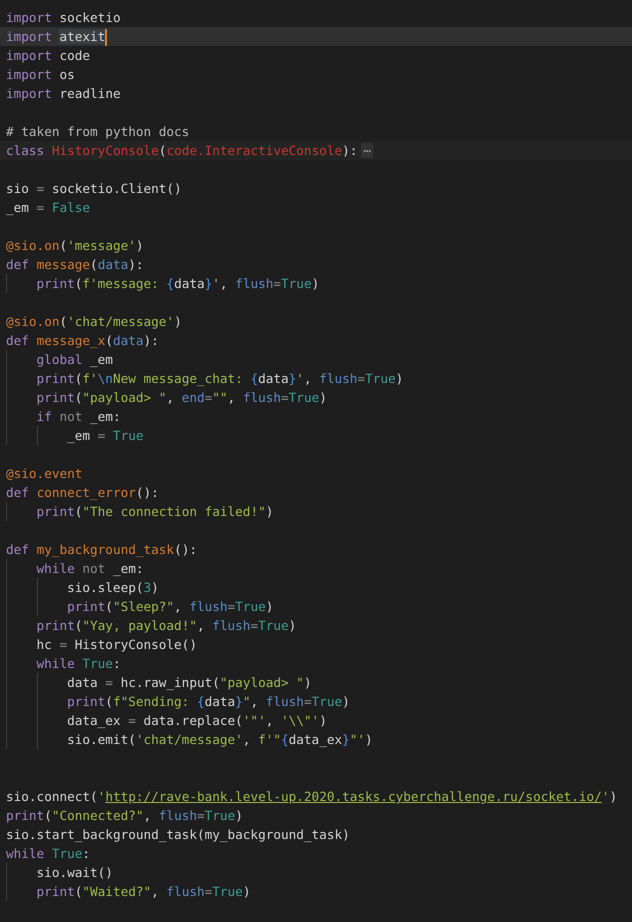 The height and width of the screenshot is (922, 632). What do you see at coordinates (63, 18) in the screenshot?
I see `code-line: import socketio` at bounding box center [63, 18].